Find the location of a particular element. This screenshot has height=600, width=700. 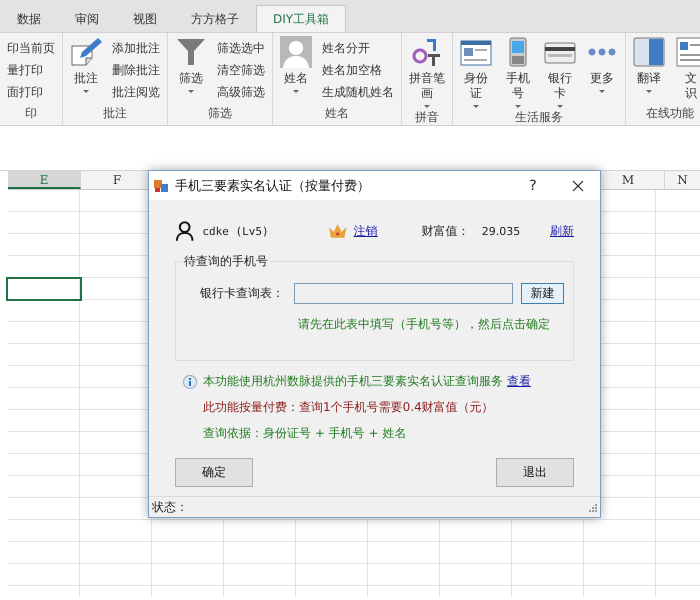

user-name: cdke (Lv5) is located at coordinates (236, 231).